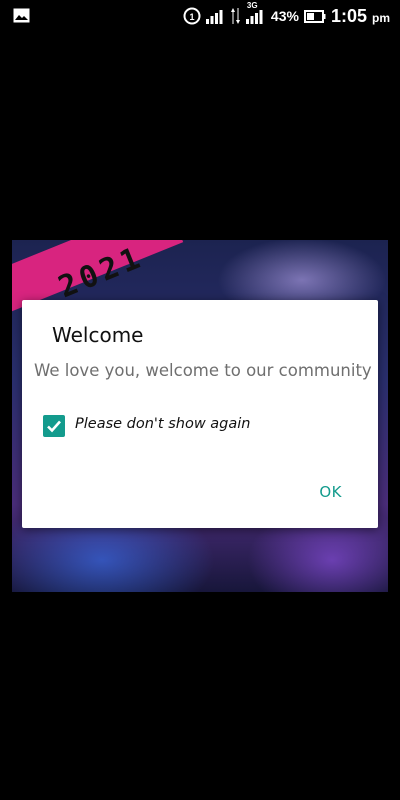  What do you see at coordinates (381, 17) in the screenshot?
I see `clock-ampm: pm` at bounding box center [381, 17].